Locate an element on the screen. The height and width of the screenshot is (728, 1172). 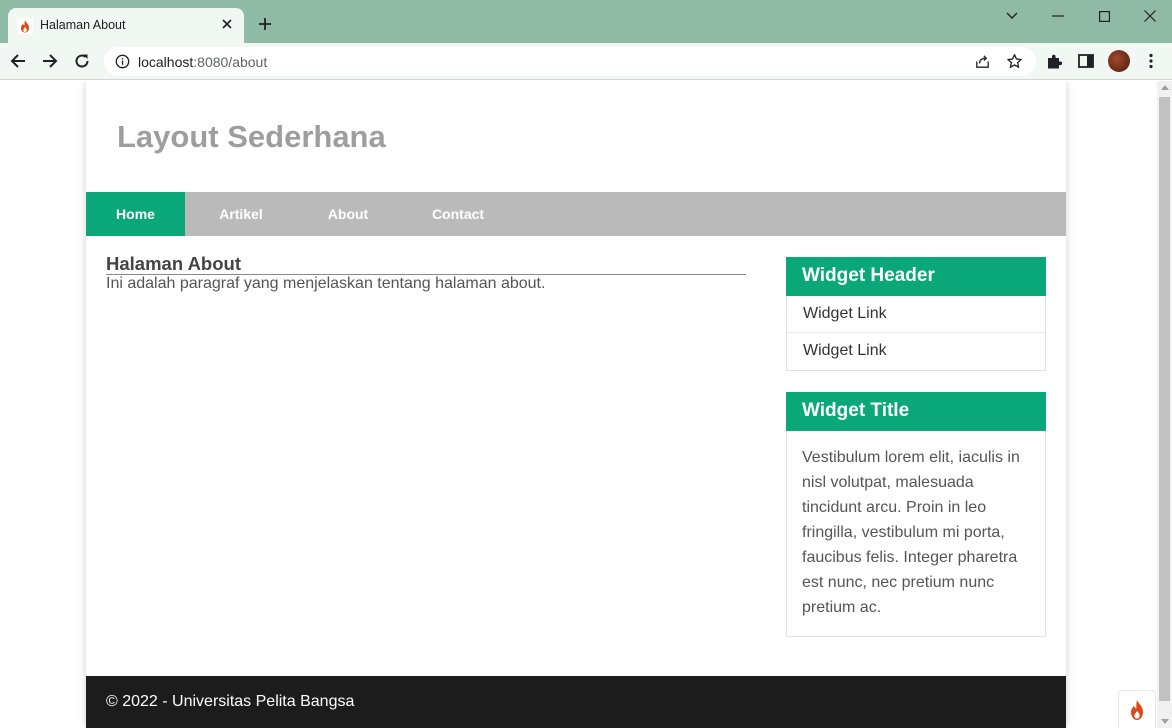
minimize-icon is located at coordinates (1058, 16).